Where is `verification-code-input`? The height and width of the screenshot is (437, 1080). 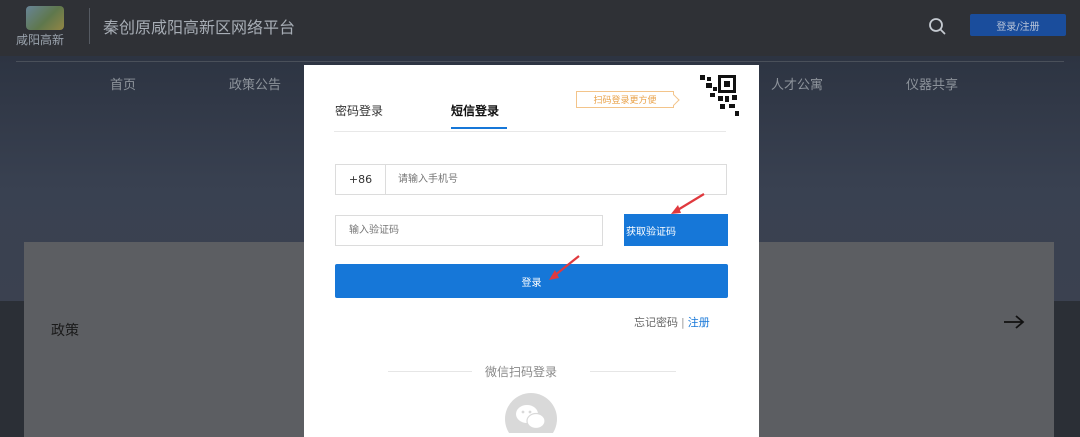 verification-code-input is located at coordinates (469, 230).